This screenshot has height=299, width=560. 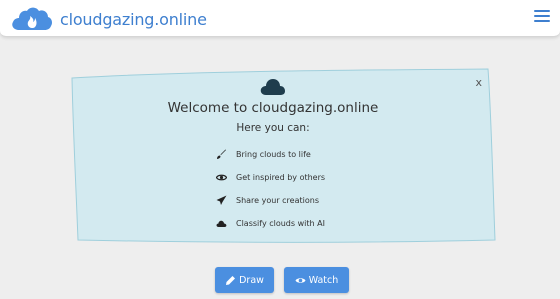 What do you see at coordinates (32, 18) in the screenshot?
I see `cloud-logo-icon` at bounding box center [32, 18].